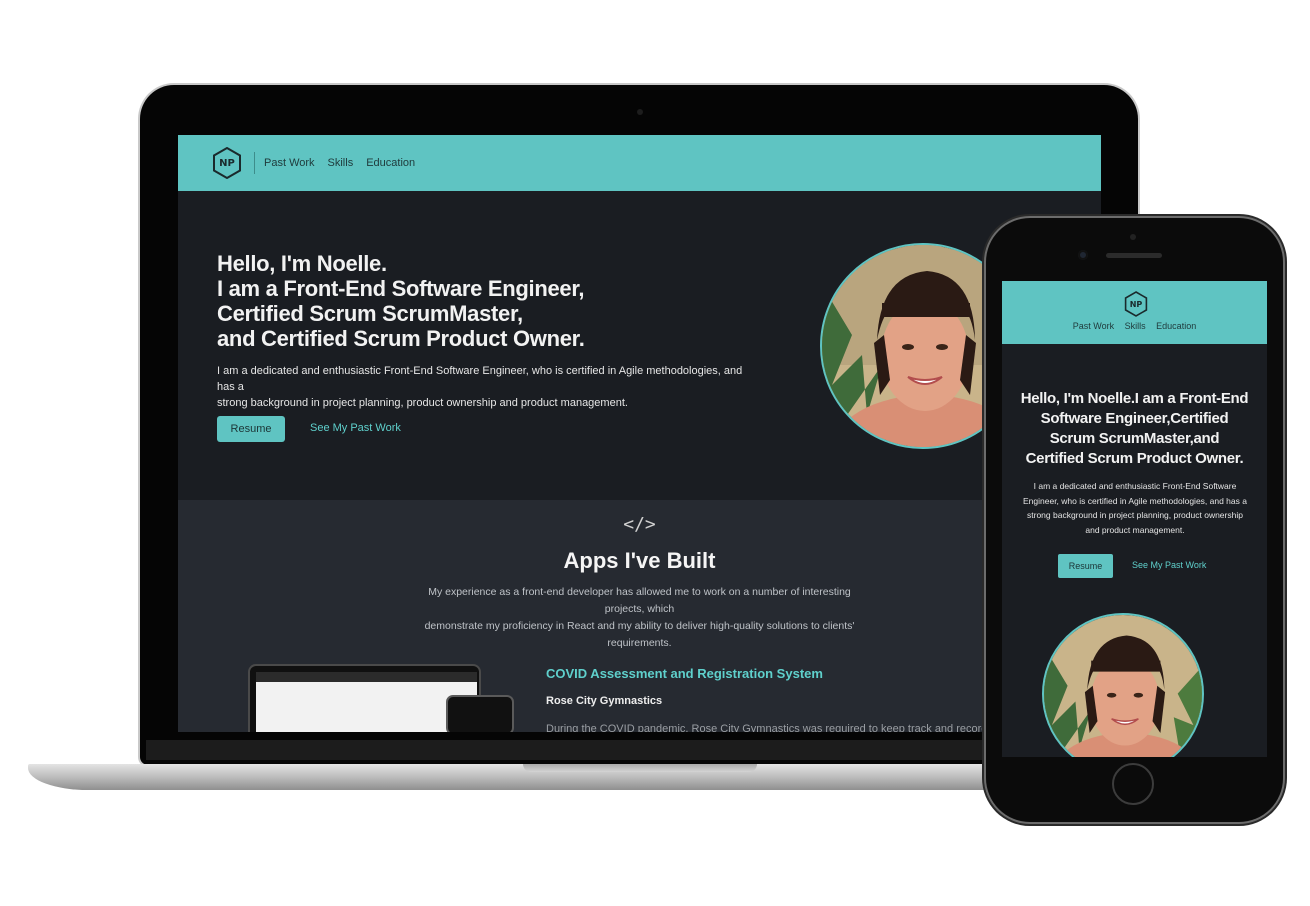  Describe the element at coordinates (401, 288) in the screenshot. I see `hero-title-line: I am a Front-End Software Engineer,` at that location.